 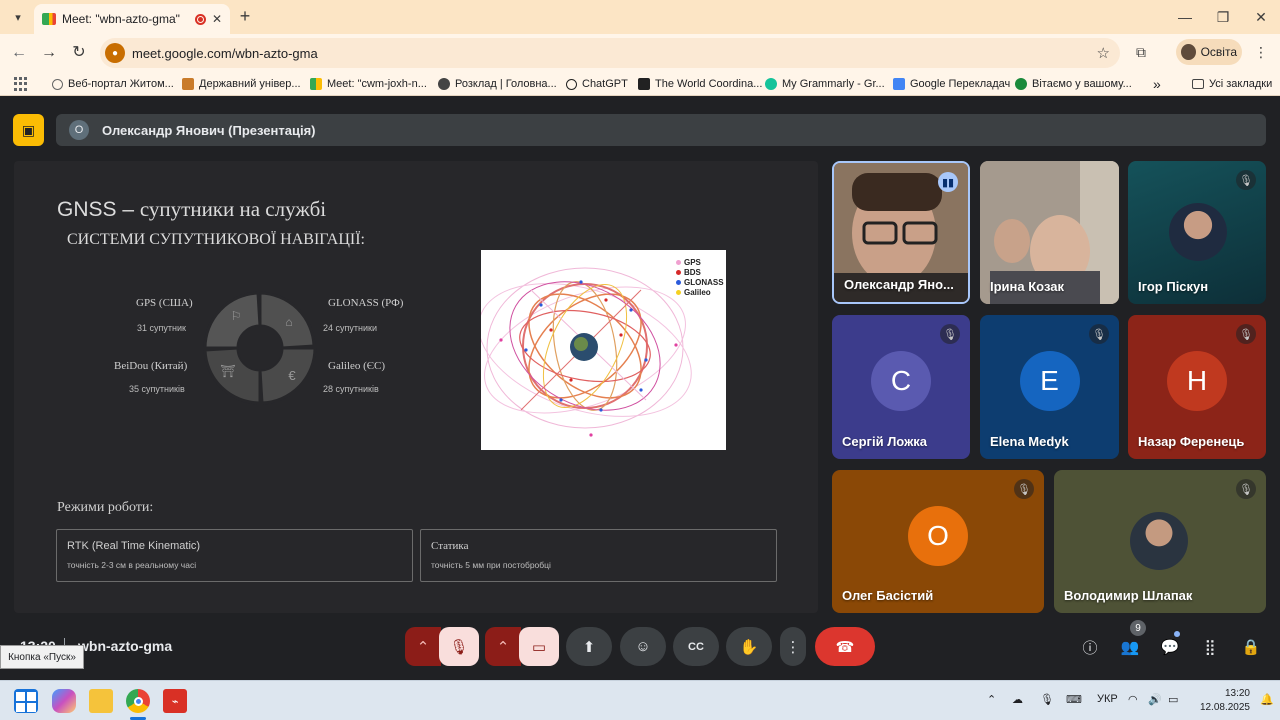 What do you see at coordinates (1157, 84) in the screenshot?
I see `more-bookmarks-icon: »` at bounding box center [1157, 84].